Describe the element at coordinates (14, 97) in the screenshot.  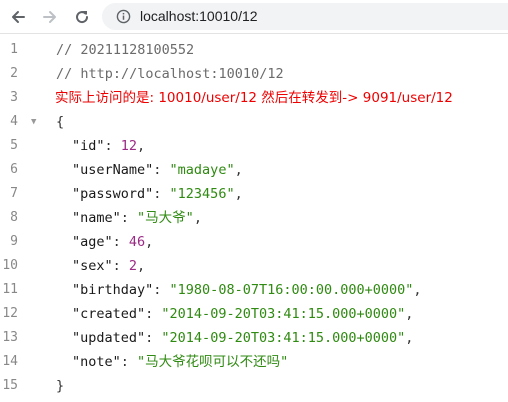
I see `line-number: 3` at that location.